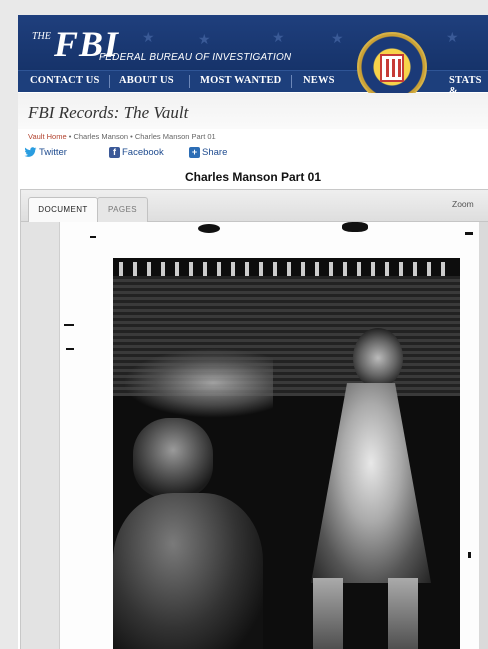 This screenshot has width=488, height=649. Describe the element at coordinates (194, 152) in the screenshot. I see `plus-share-icon: +` at that location.